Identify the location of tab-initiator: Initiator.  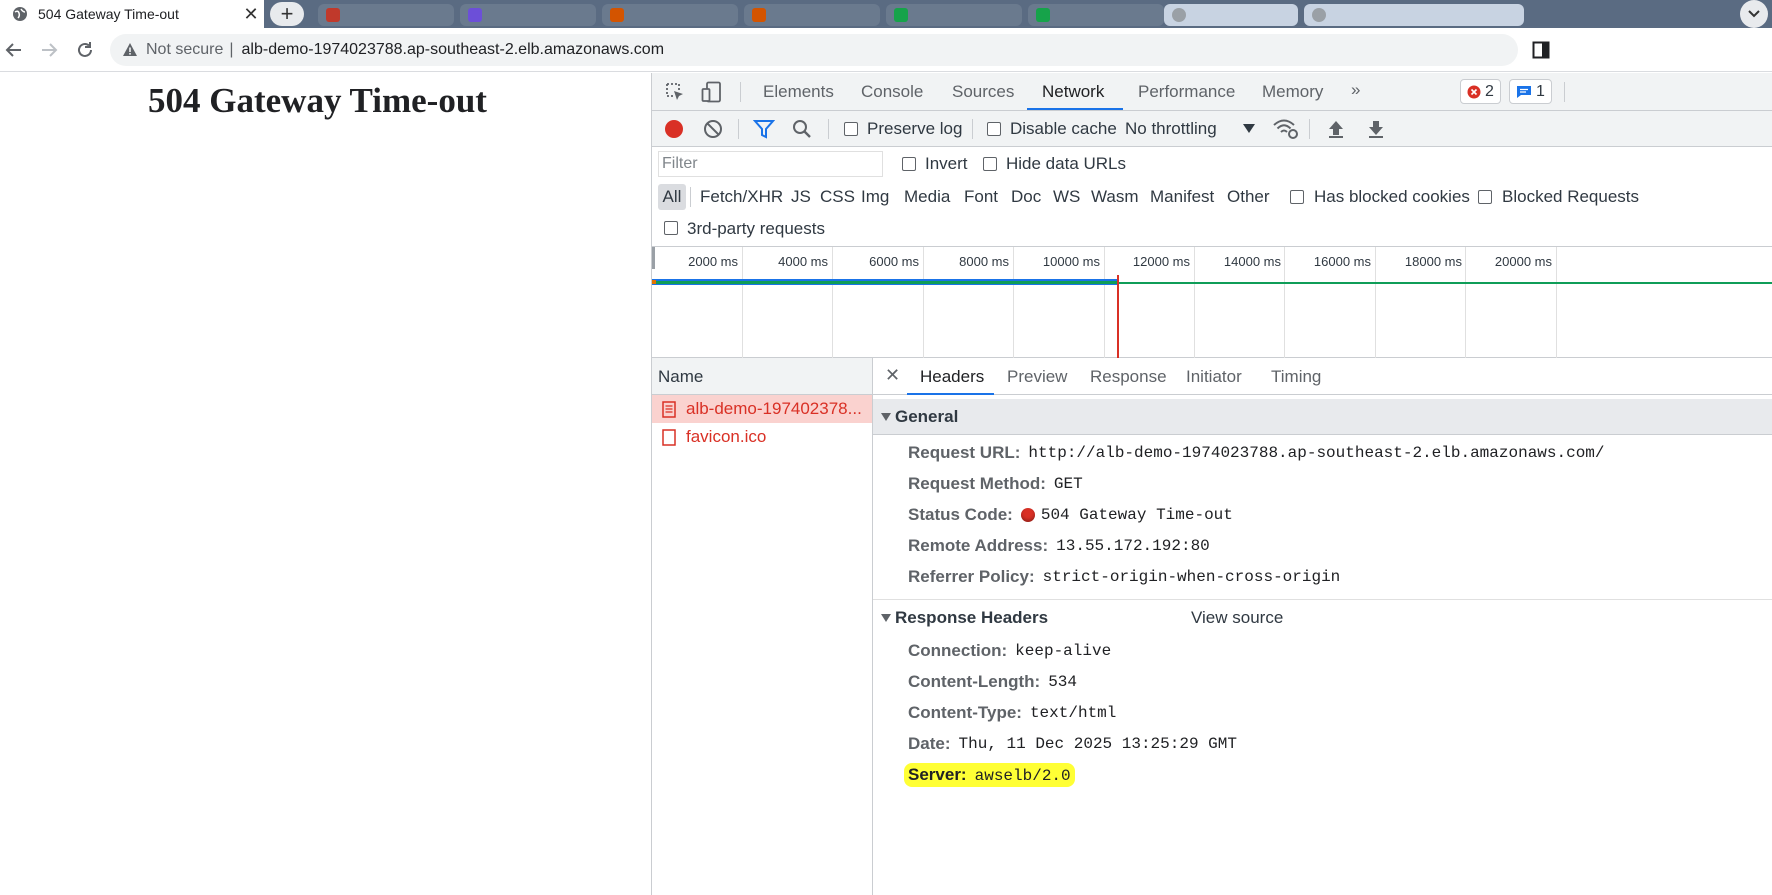
(1214, 377).